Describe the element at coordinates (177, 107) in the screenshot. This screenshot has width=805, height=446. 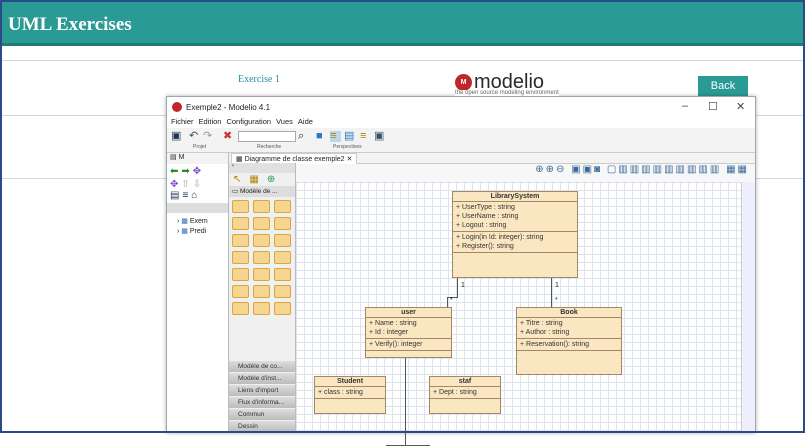
I see `modelio-icon` at that location.